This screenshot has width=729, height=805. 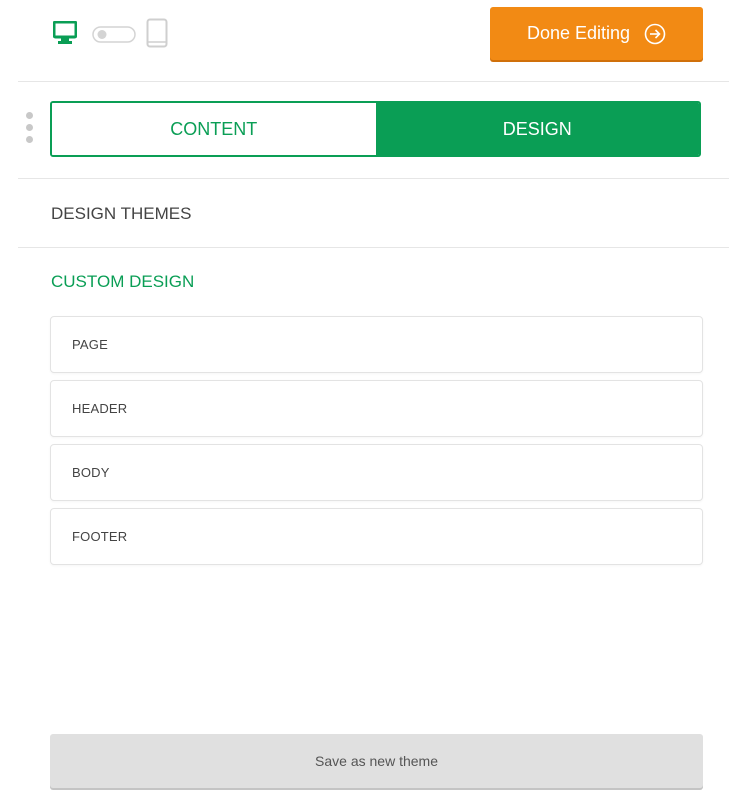 What do you see at coordinates (376, 536) in the screenshot?
I see `design-item-footer: FOOTER` at bounding box center [376, 536].